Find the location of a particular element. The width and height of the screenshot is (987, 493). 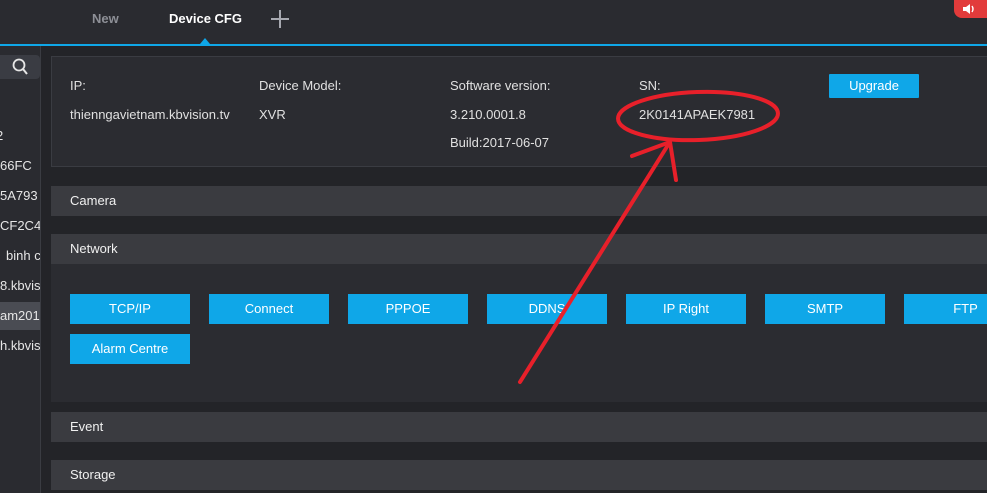

upgrade-button: Upgrade is located at coordinates (874, 86).